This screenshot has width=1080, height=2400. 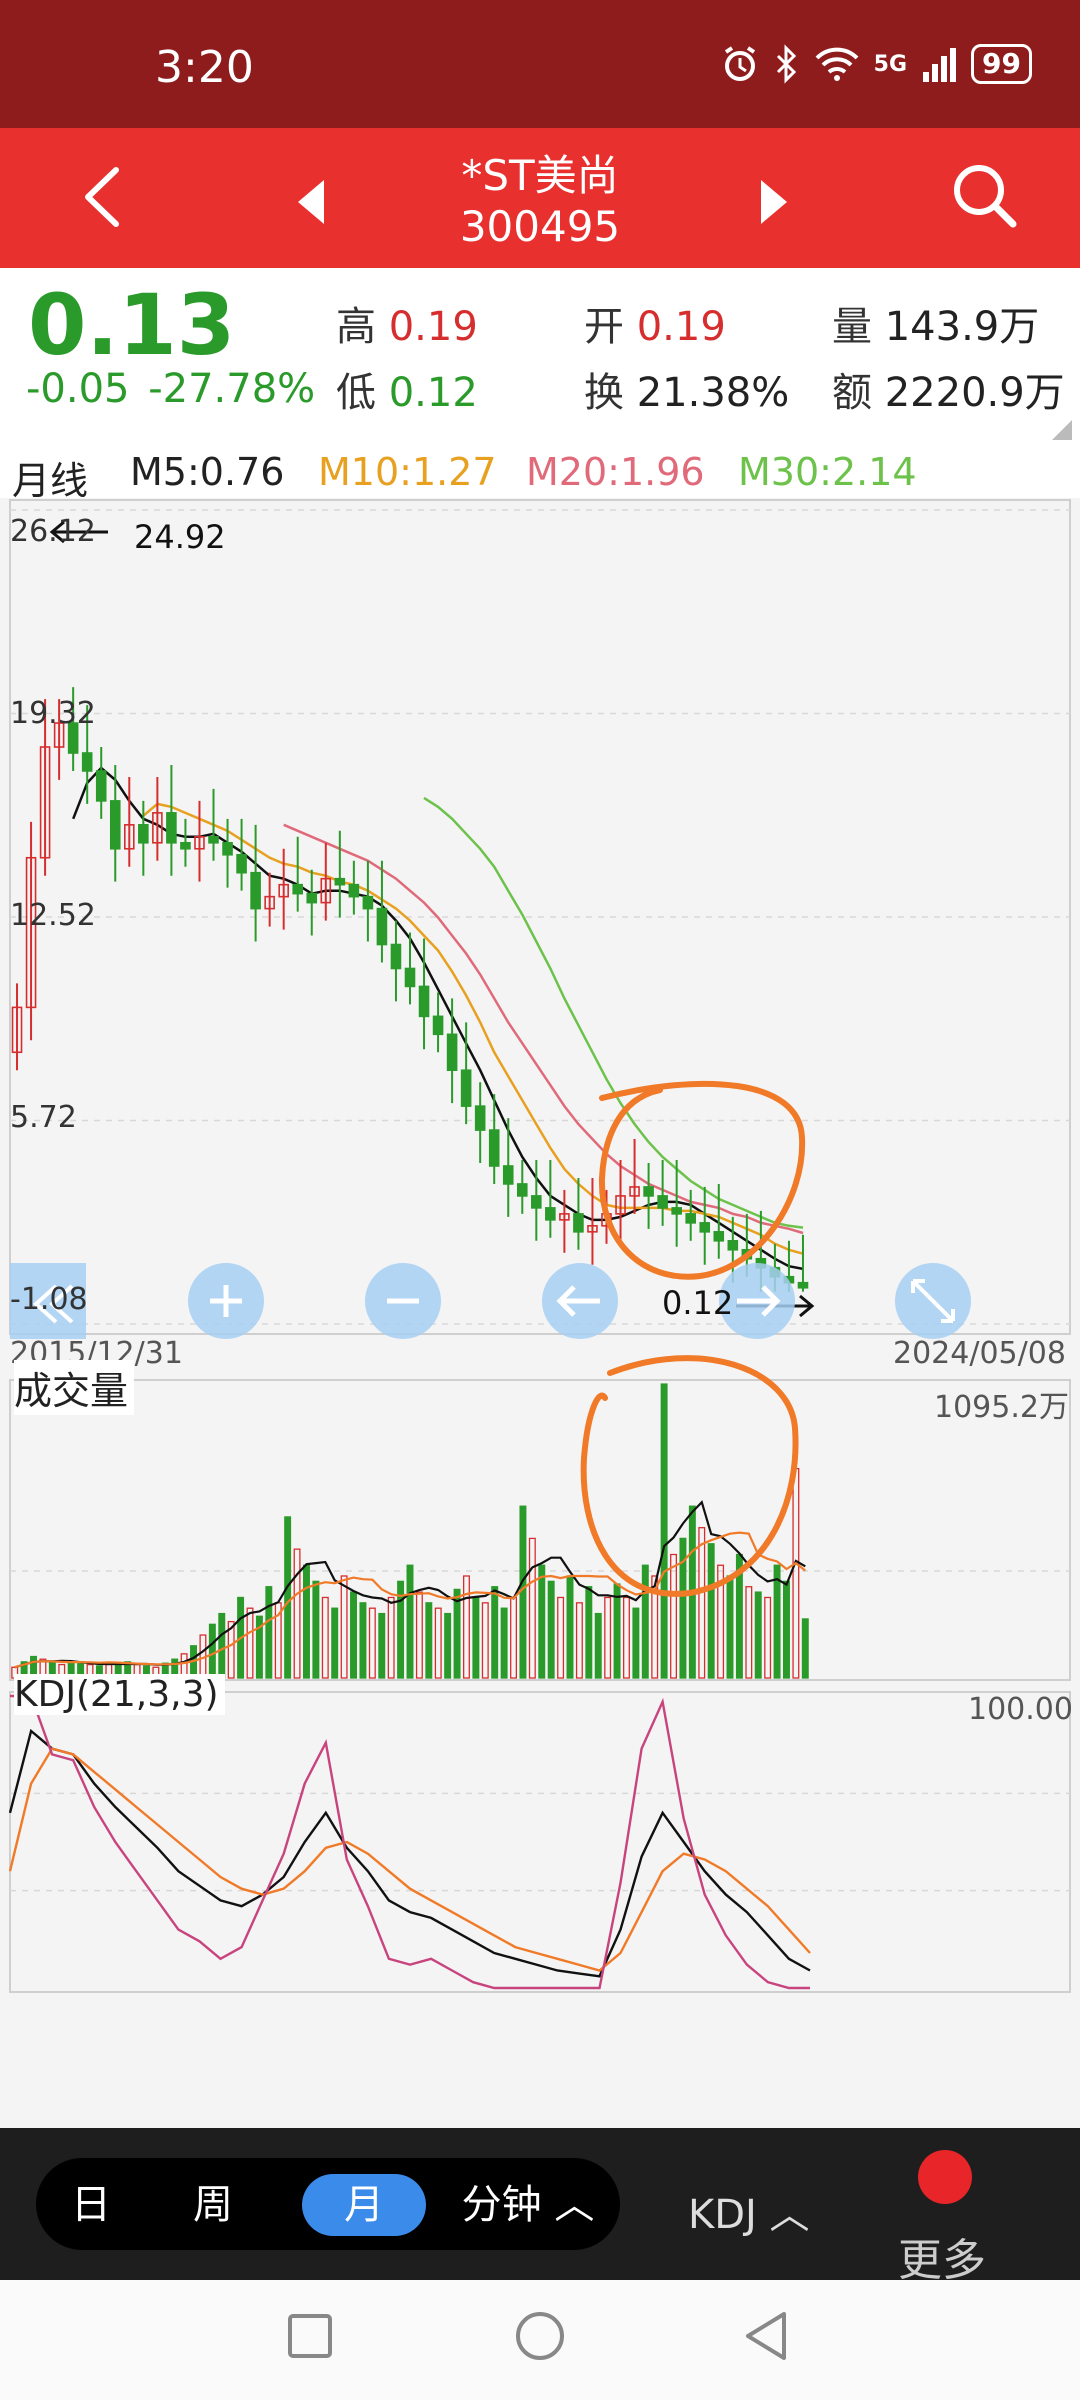 I want to click on open-row: 开 0.19, so click(x=655, y=323).